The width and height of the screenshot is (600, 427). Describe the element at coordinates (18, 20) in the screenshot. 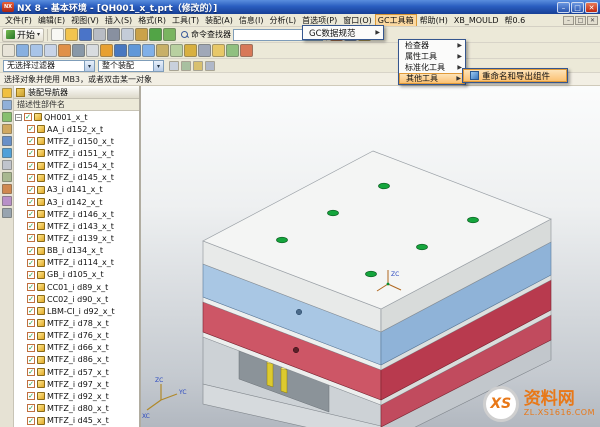

I see `menu-item: 文件(F)` at that location.